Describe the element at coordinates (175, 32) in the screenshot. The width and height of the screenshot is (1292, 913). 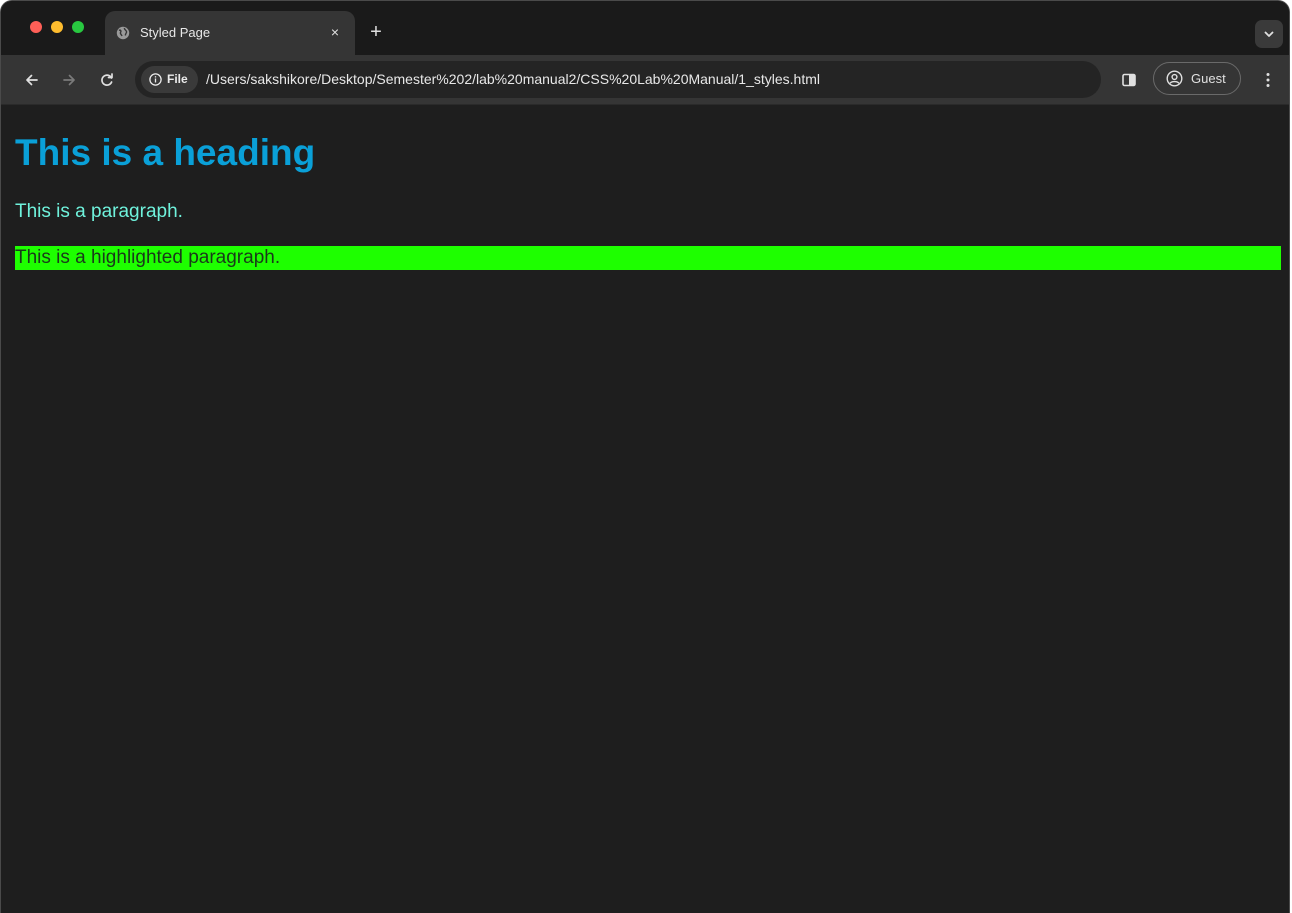
I see `tab-title: Styled Page` at that location.